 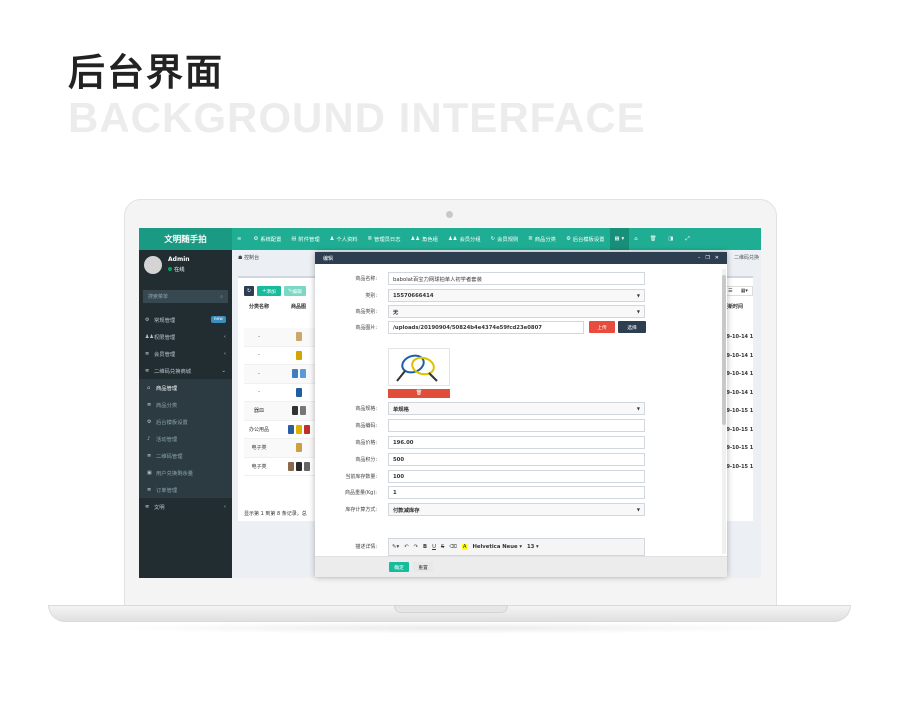 I want to click on topnav-item: ≡, so click(x=240, y=239).